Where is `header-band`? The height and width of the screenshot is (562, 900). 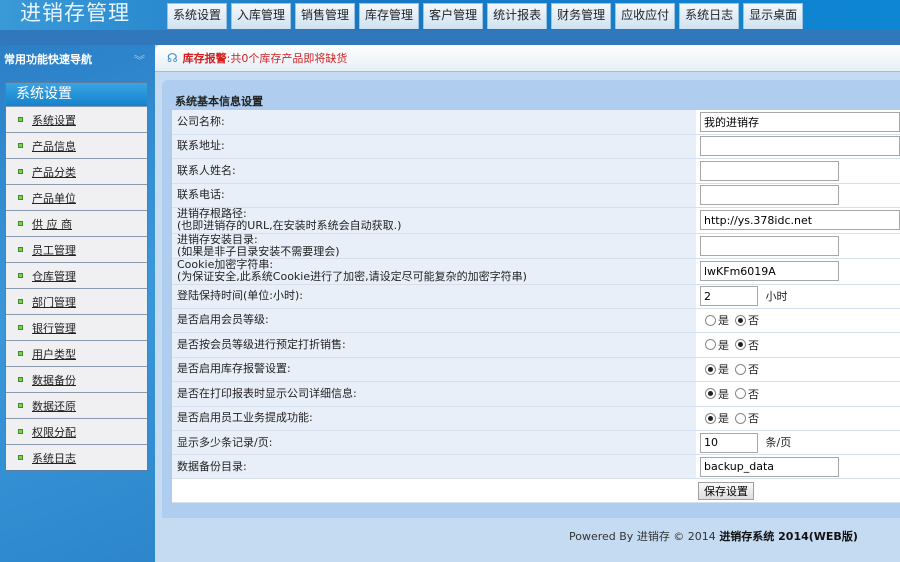 header-band is located at coordinates (450, 37).